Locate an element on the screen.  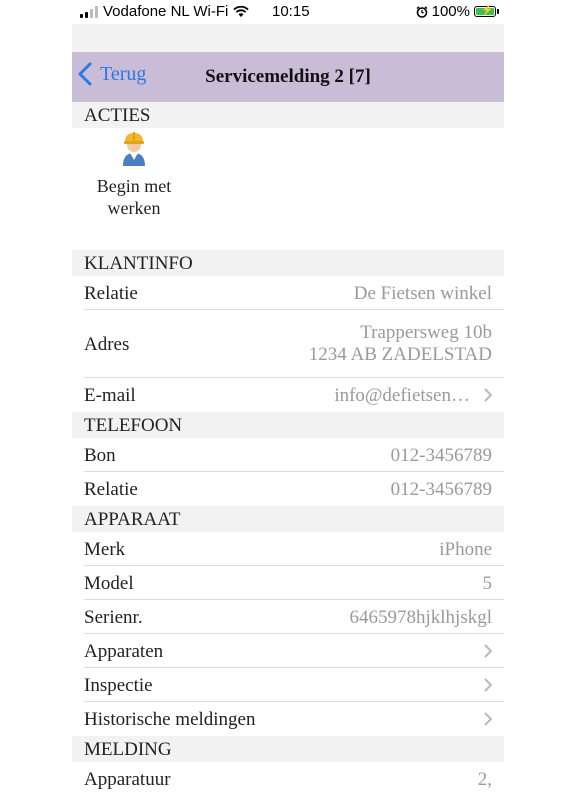
row-label: Bon is located at coordinates (100, 455).